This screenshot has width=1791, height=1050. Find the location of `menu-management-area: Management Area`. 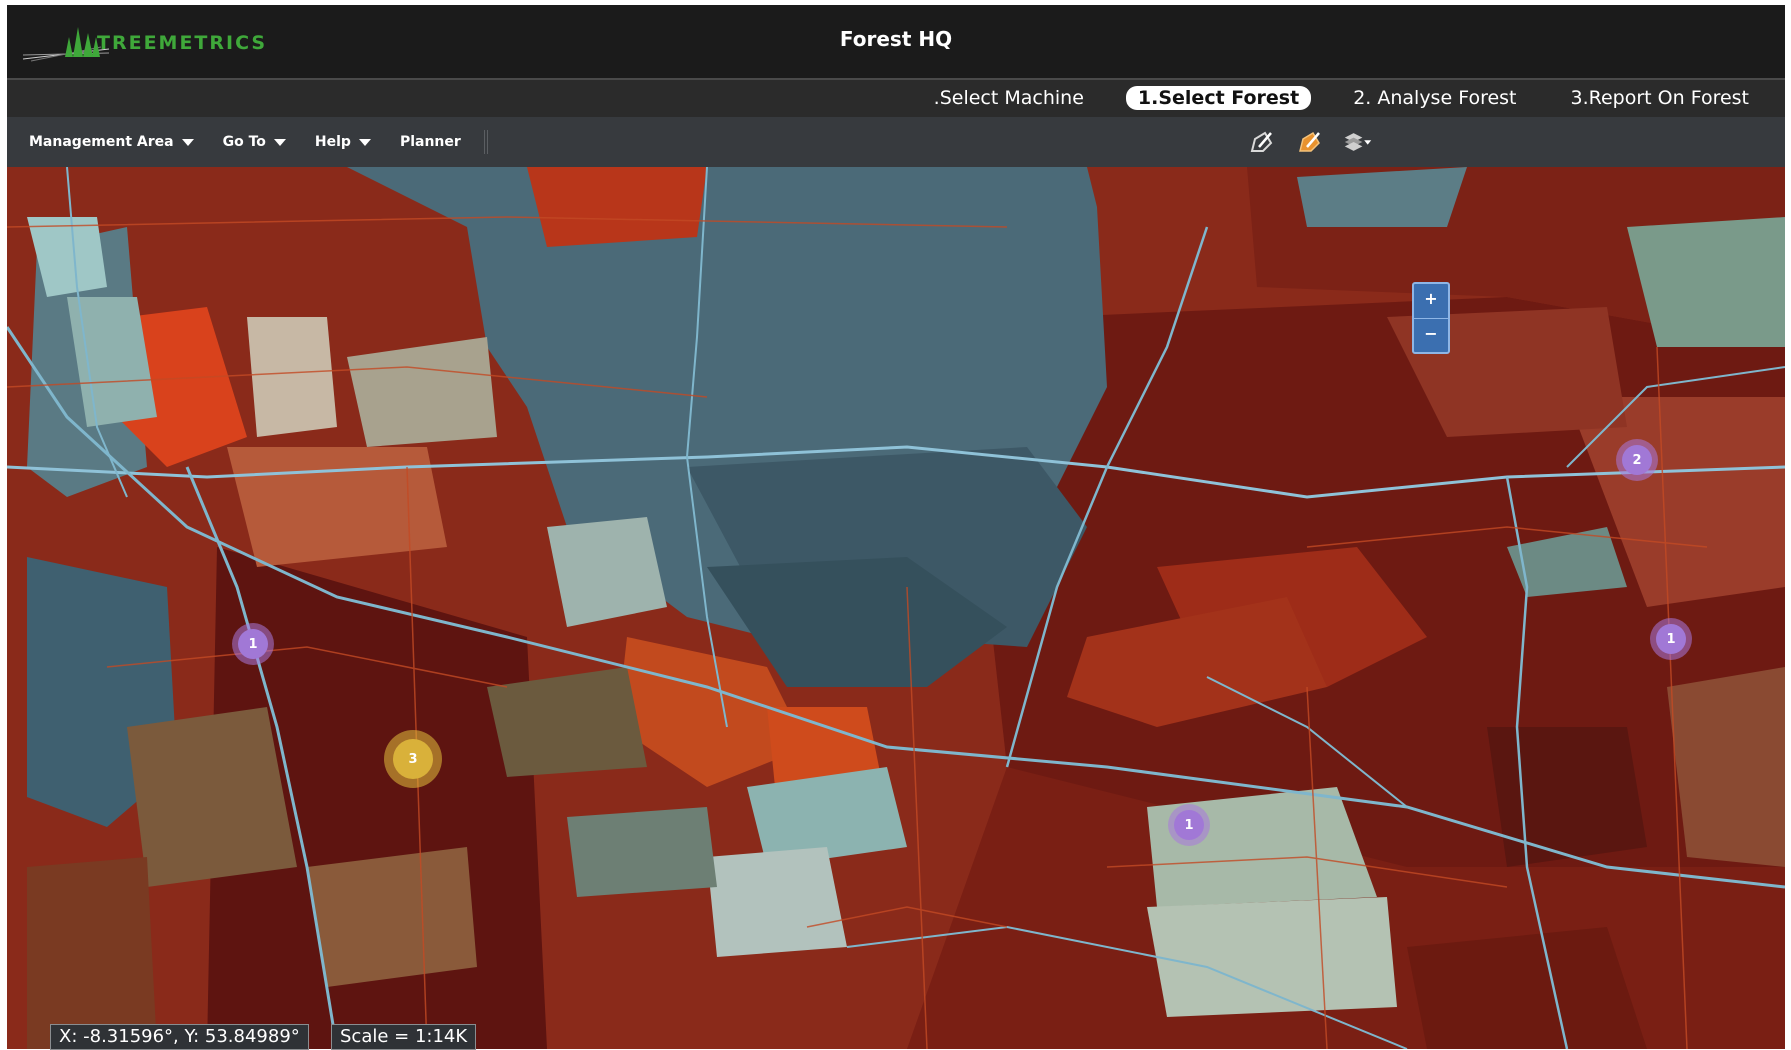

menu-management-area: Management Area is located at coordinates (111, 142).